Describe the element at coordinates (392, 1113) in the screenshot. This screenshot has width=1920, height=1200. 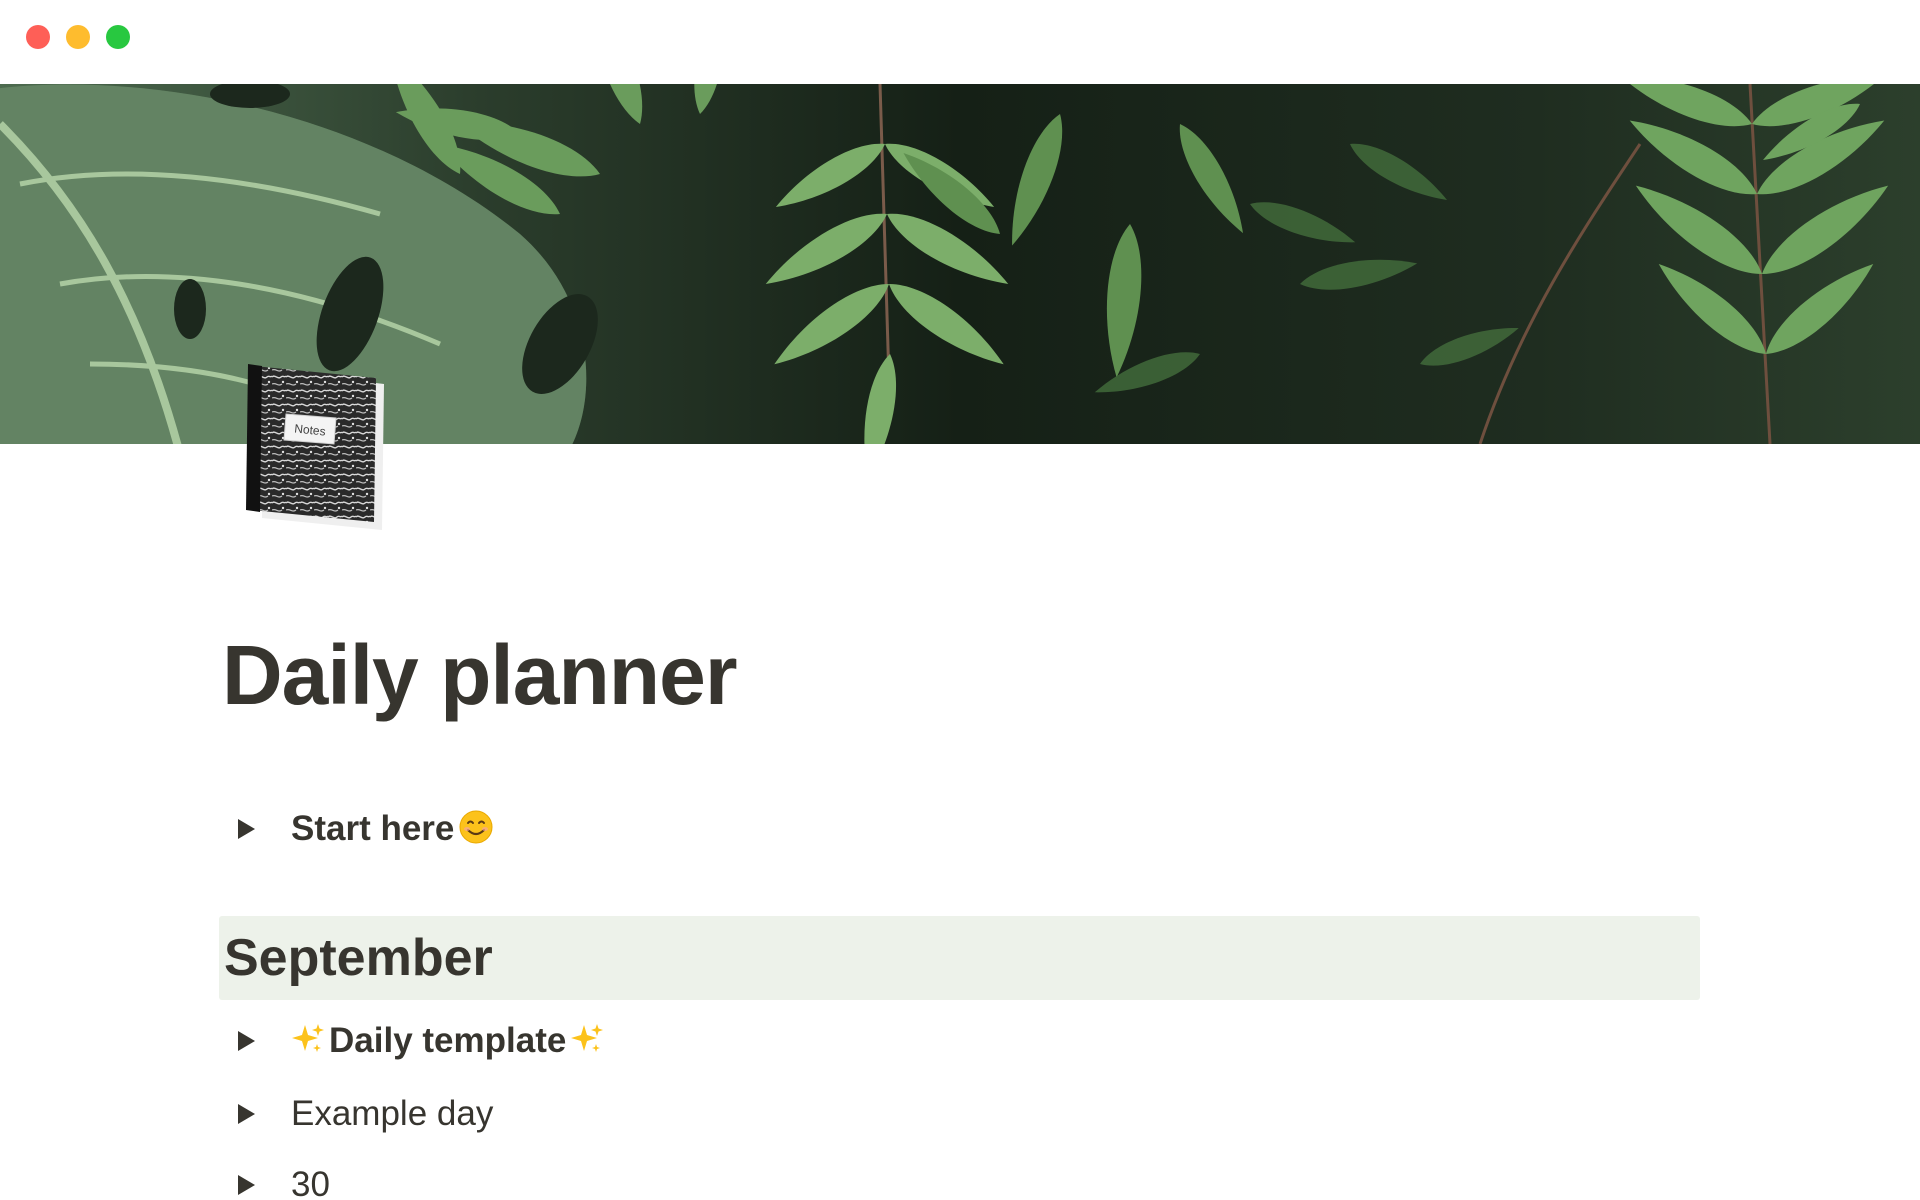
I see `toggle-label: Example day` at that location.